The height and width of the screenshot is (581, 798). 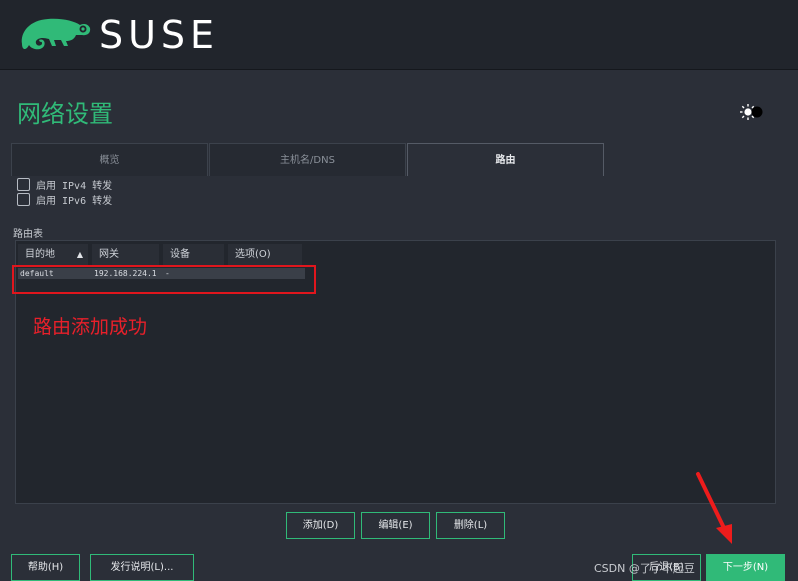 What do you see at coordinates (45, 567) in the screenshot?
I see `help-button: 帮助(H)` at bounding box center [45, 567].